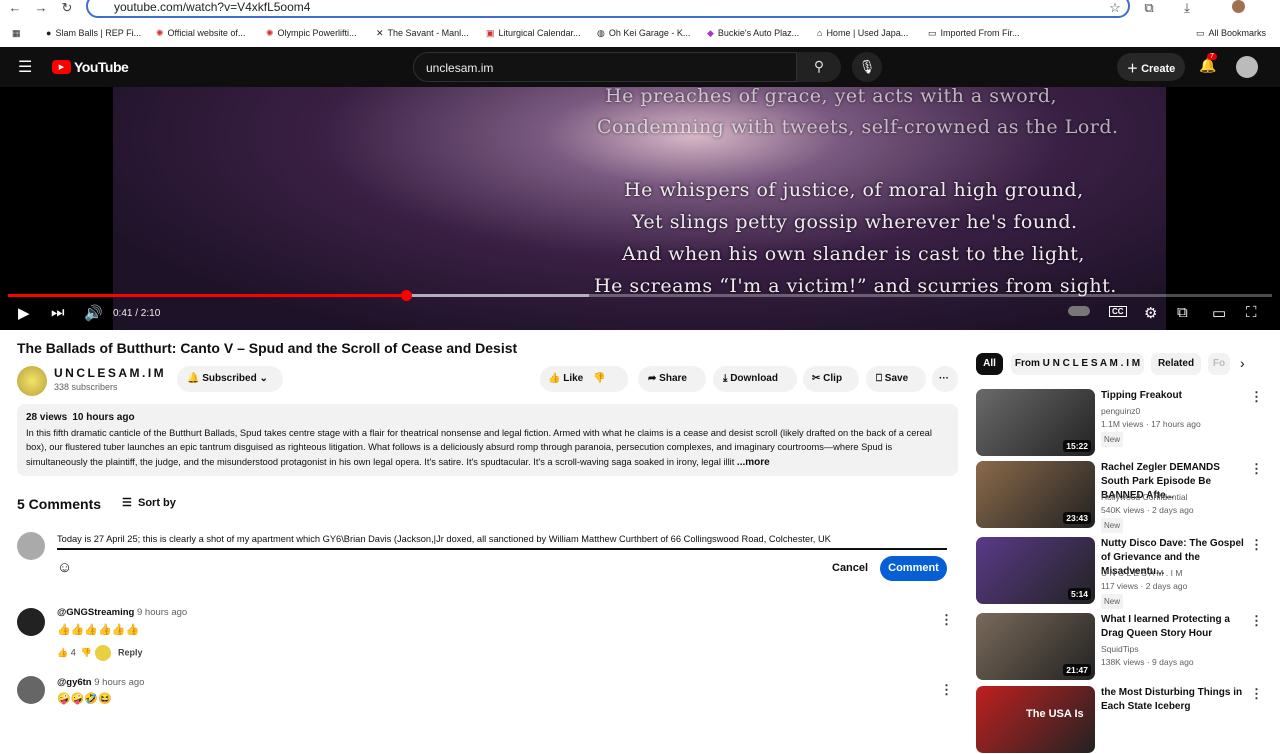  Describe the element at coordinates (753, 462) in the screenshot. I see `more-link: ...more` at that location.